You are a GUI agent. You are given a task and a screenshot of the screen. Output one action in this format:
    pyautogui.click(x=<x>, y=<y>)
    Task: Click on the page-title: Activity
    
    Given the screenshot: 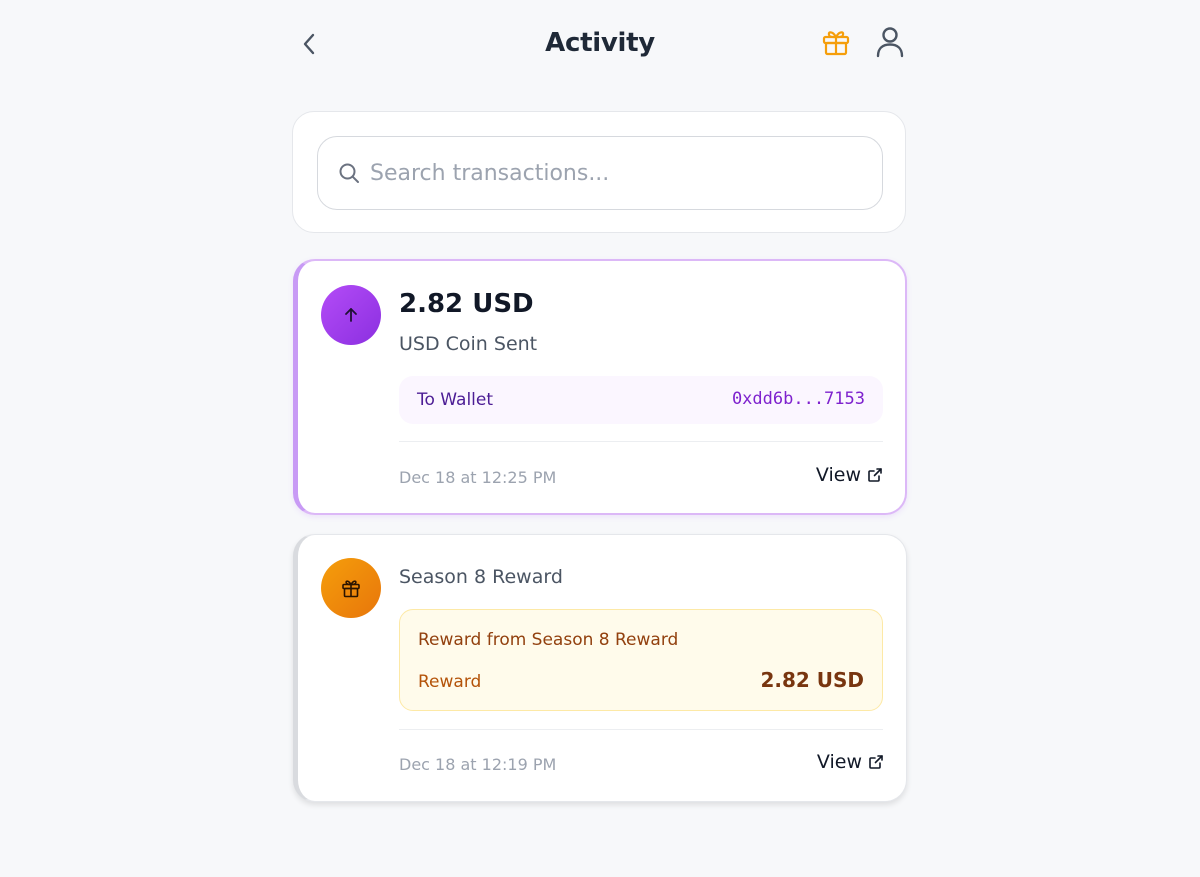 What is the action you would take?
    pyautogui.click(x=600, y=43)
    